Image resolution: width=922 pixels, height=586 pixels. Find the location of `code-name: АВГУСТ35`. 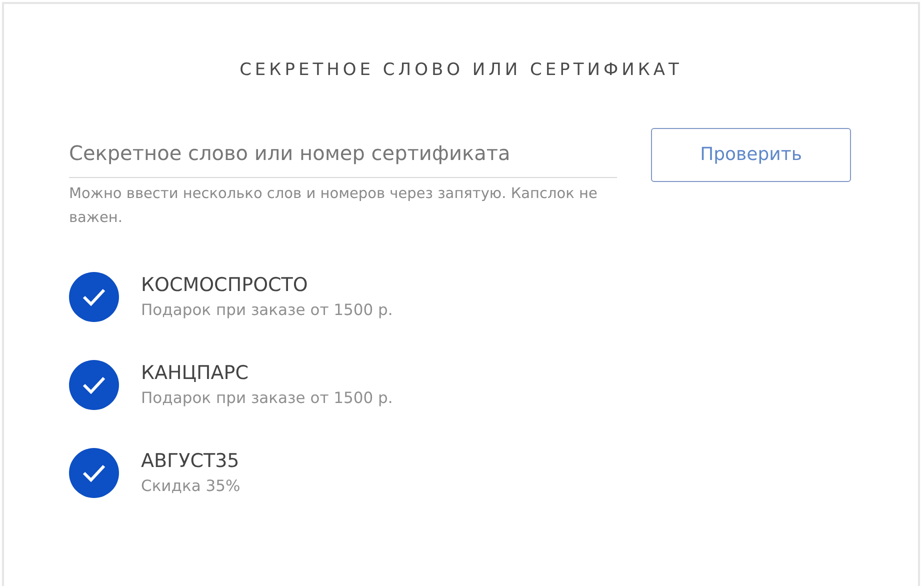

code-name: АВГУСТ35 is located at coordinates (190, 461).